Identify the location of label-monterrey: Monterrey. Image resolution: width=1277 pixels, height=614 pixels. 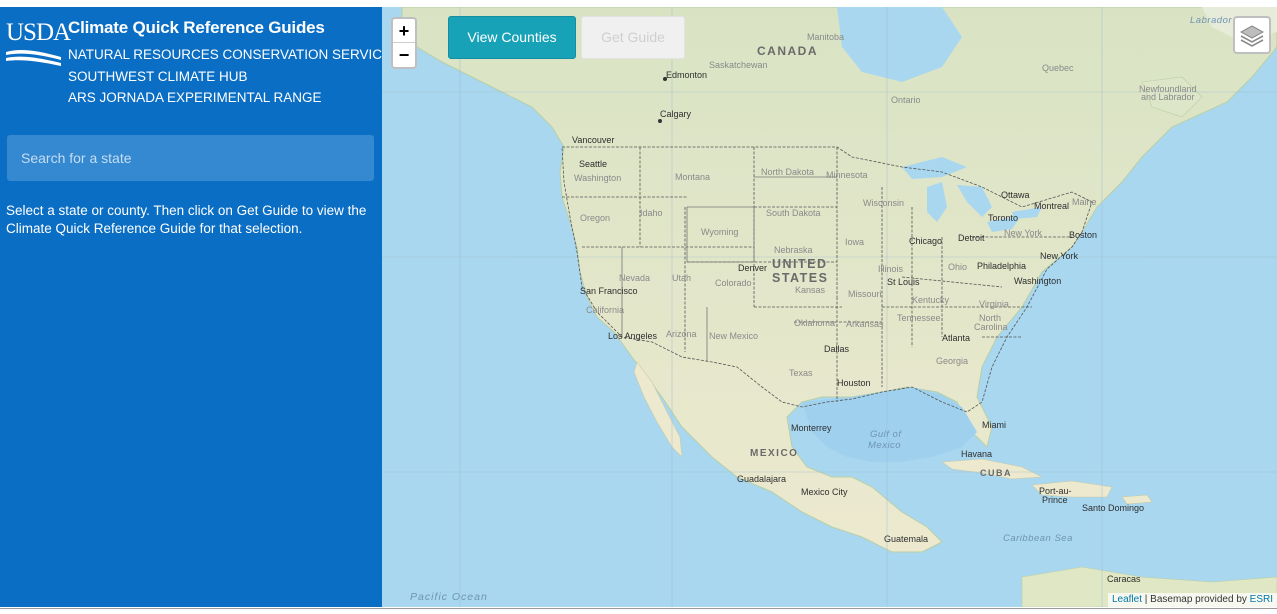
(811, 428).